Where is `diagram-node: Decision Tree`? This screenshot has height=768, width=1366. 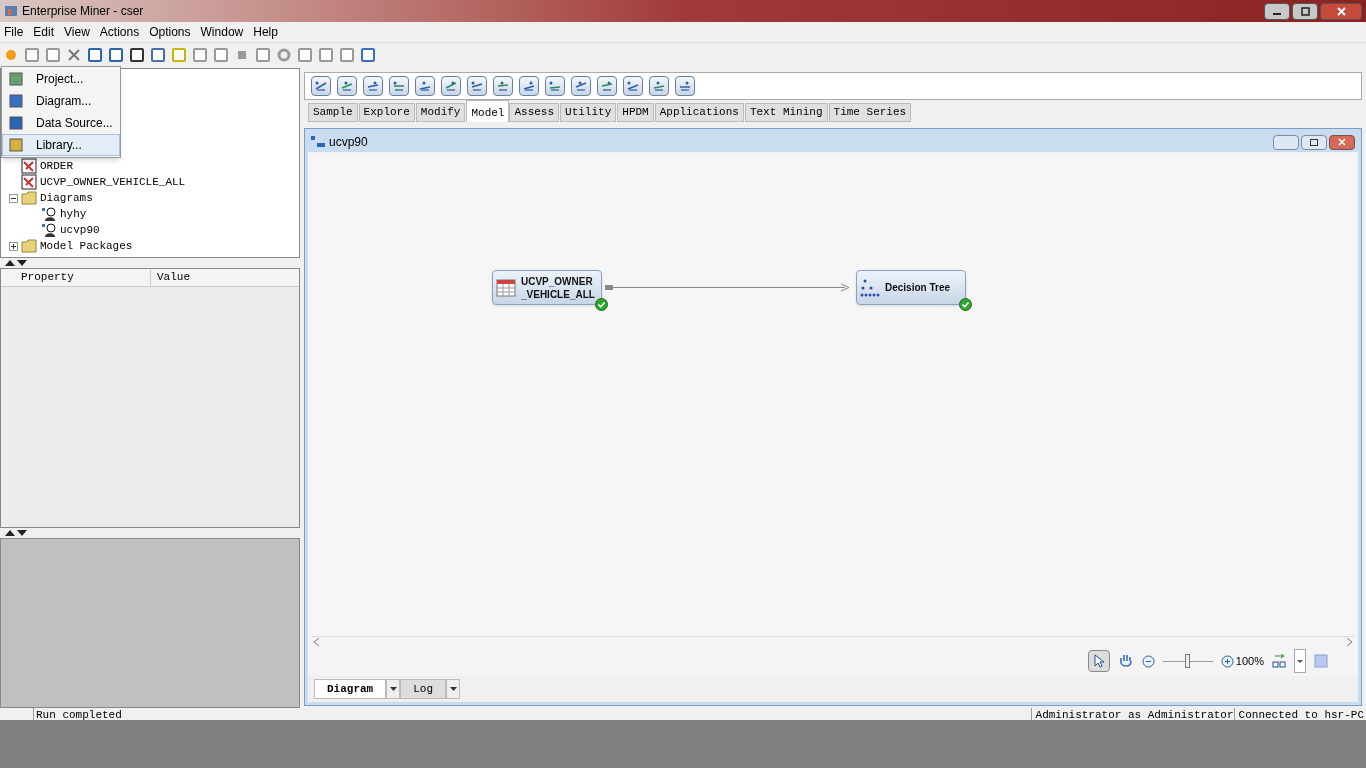
diagram-node: Decision Tree is located at coordinates (911, 287).